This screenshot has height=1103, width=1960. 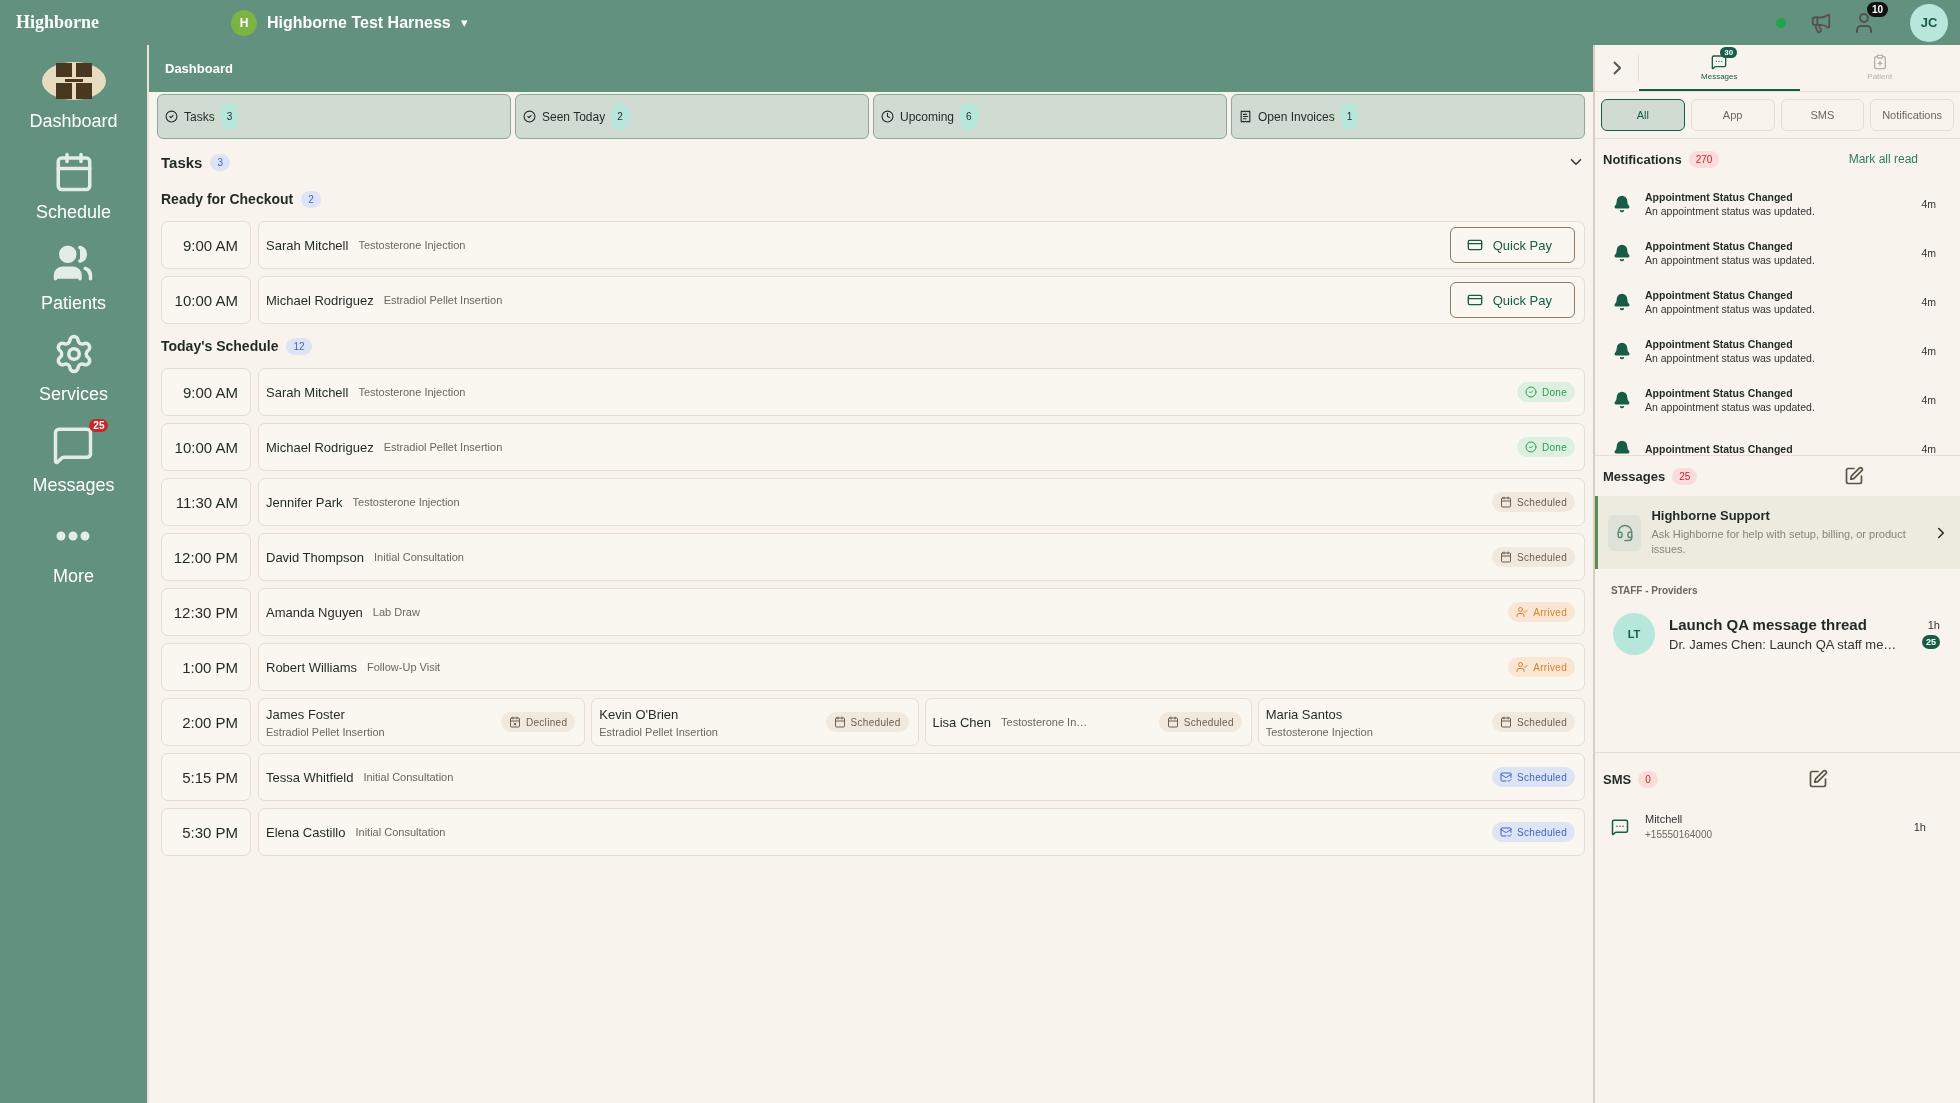 I want to click on nav-item: More, so click(x=73, y=548).